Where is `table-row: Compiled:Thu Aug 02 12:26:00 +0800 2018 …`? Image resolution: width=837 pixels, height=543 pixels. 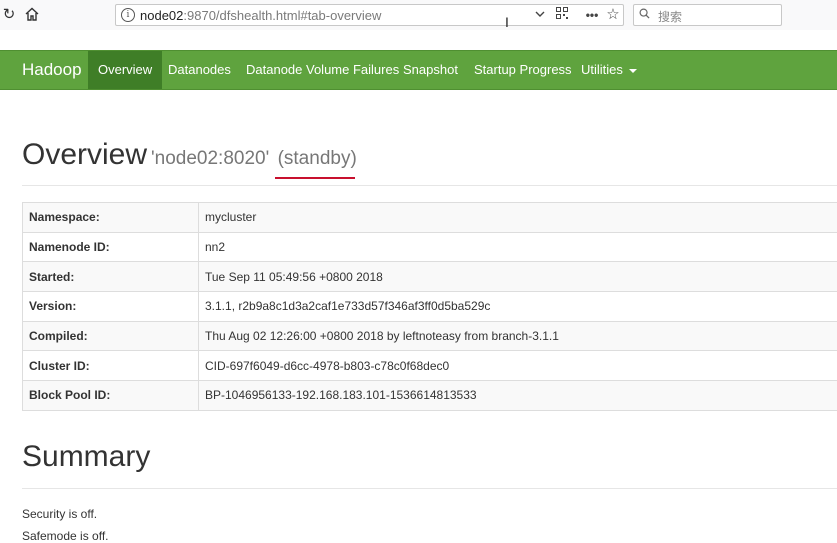 table-row: Compiled:Thu Aug 02 12:26:00 +0800 2018 … is located at coordinates (430, 336).